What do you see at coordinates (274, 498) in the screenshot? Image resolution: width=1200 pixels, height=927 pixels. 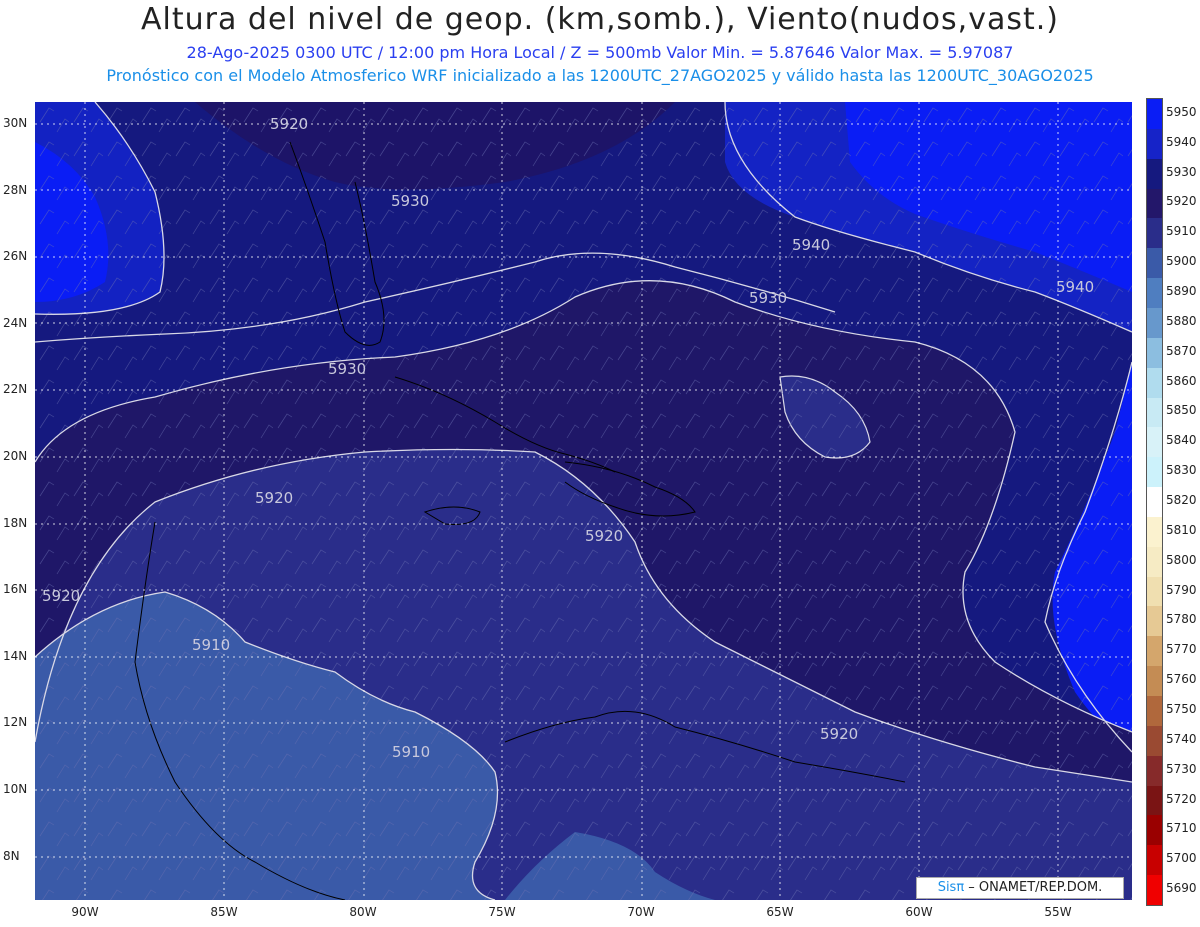 I see `contour-label-5920-gulf: 5920` at bounding box center [274, 498].